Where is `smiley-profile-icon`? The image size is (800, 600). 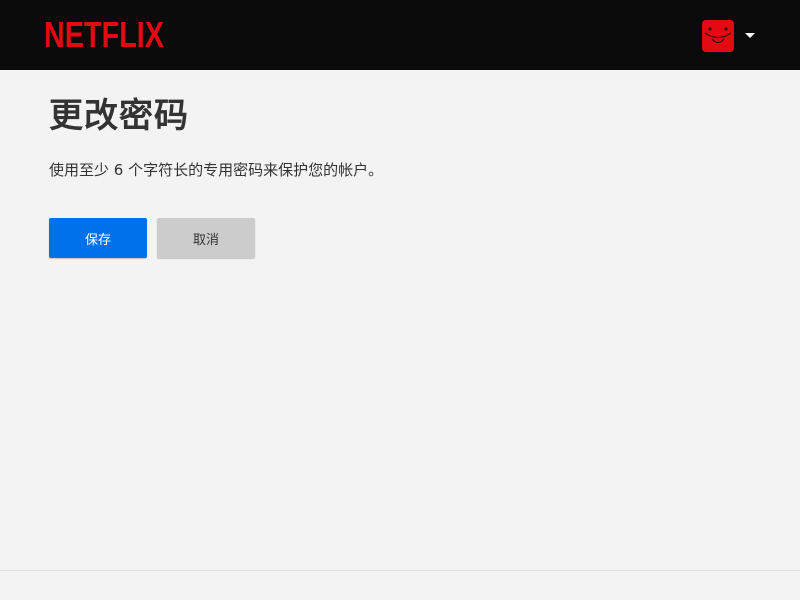
smiley-profile-icon is located at coordinates (718, 36).